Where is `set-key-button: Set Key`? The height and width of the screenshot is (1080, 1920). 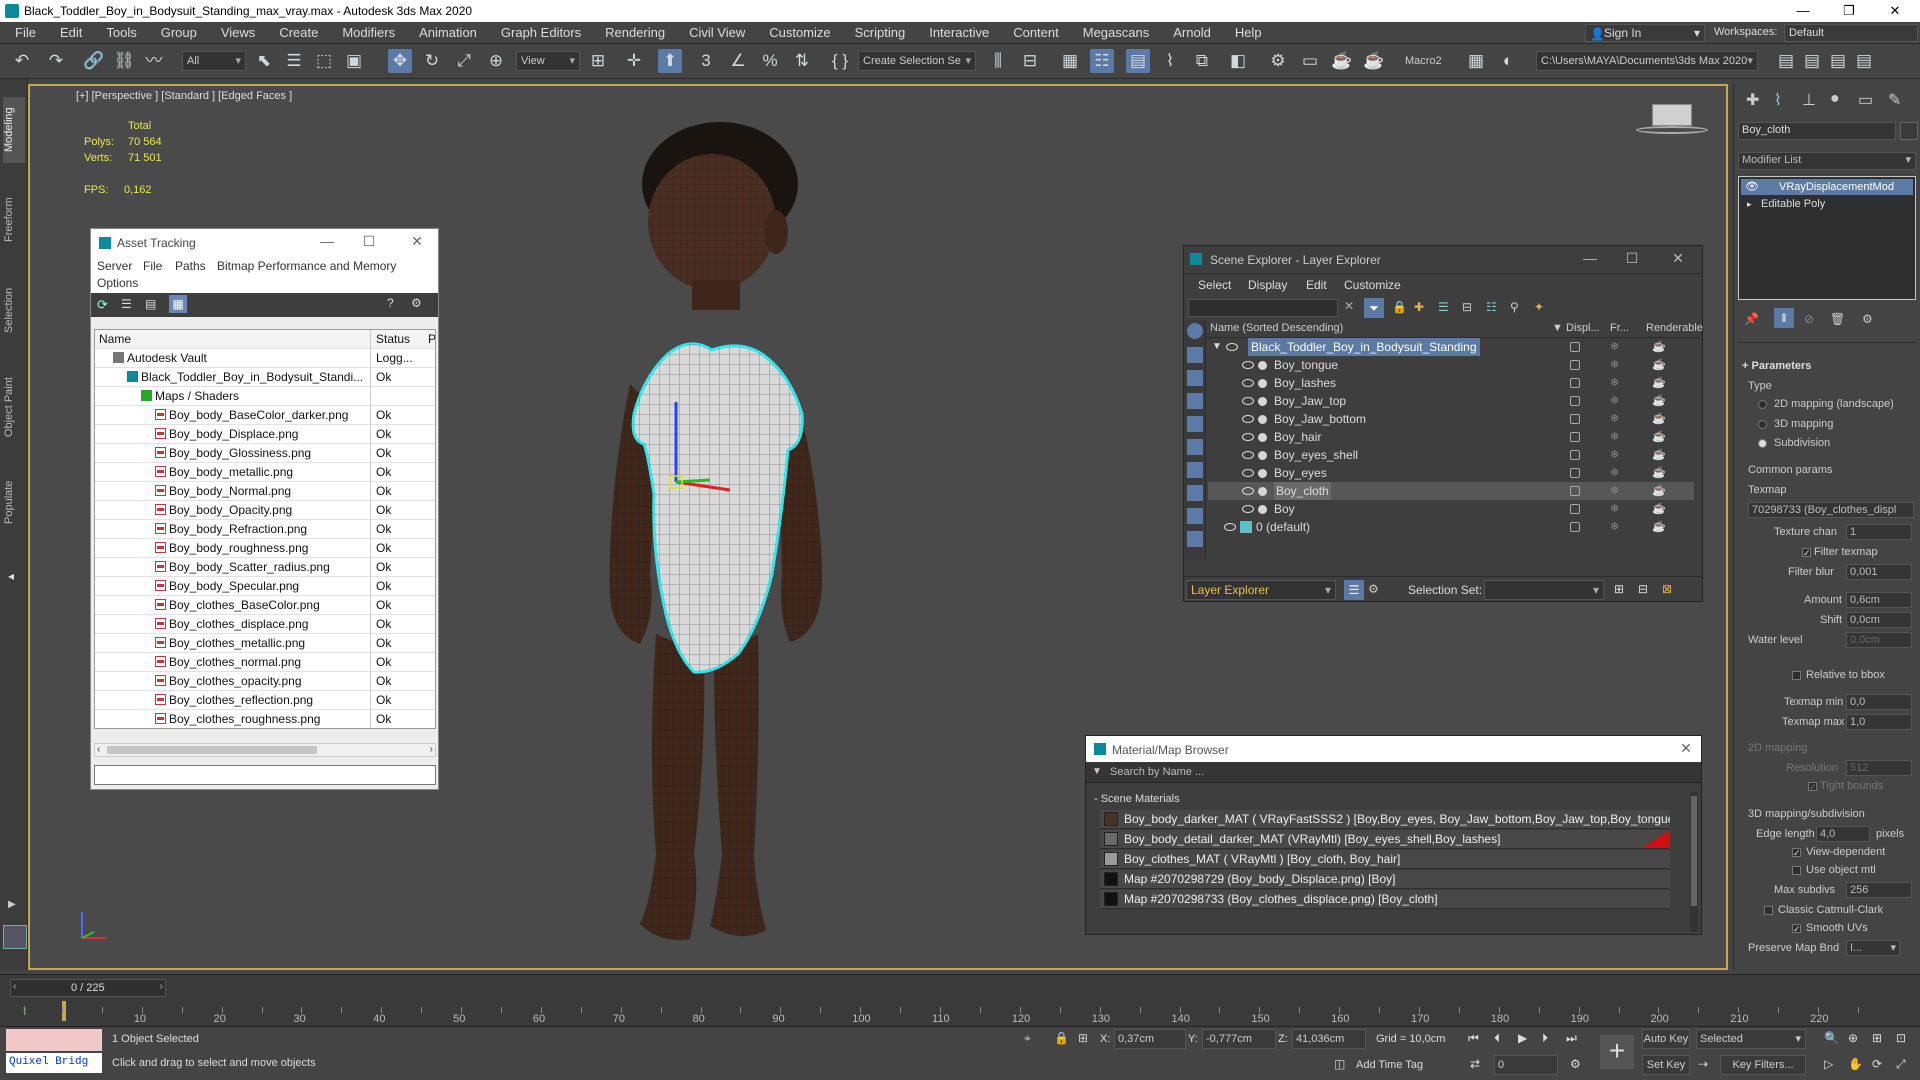
set-key-button: Set Key is located at coordinates (1666, 1065).